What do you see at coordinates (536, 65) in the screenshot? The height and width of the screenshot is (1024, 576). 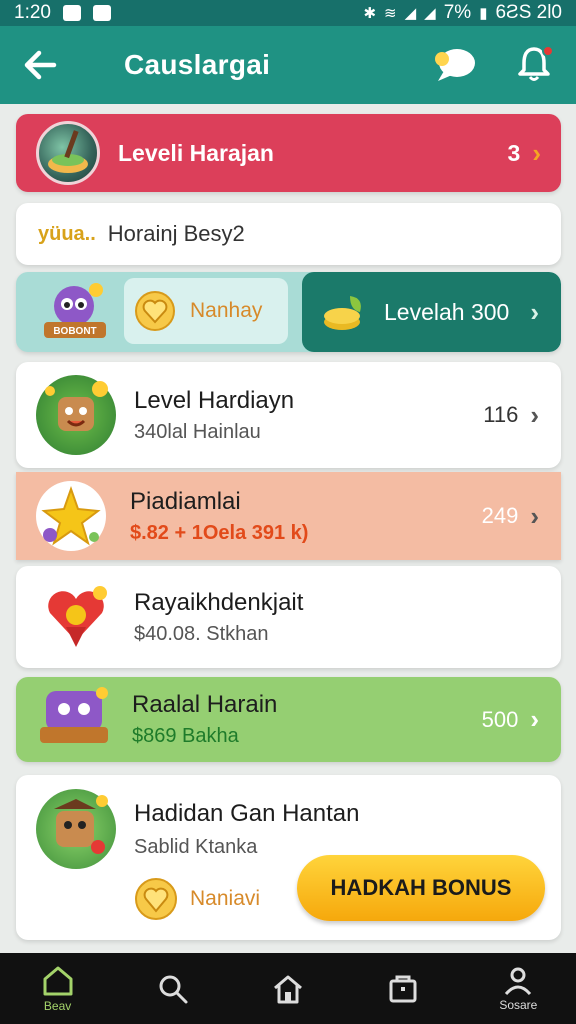 I see `notifications-button` at bounding box center [536, 65].